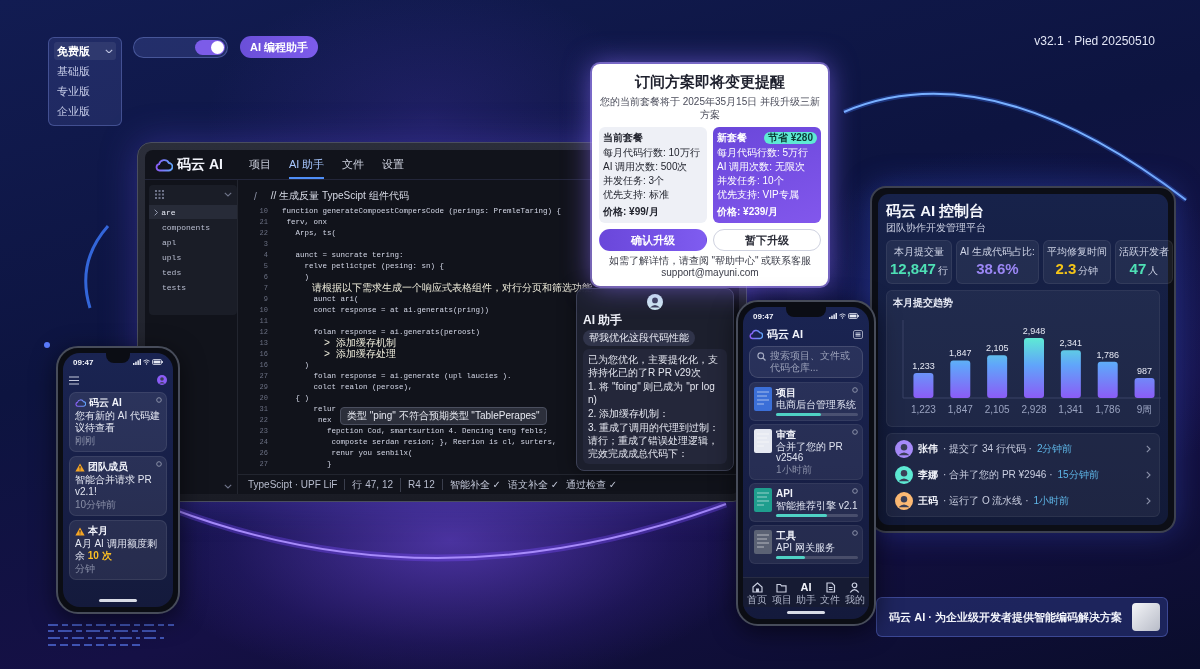  What do you see at coordinates (794, 469) in the screenshot?
I see `project-time: 1小时前` at bounding box center [794, 469].